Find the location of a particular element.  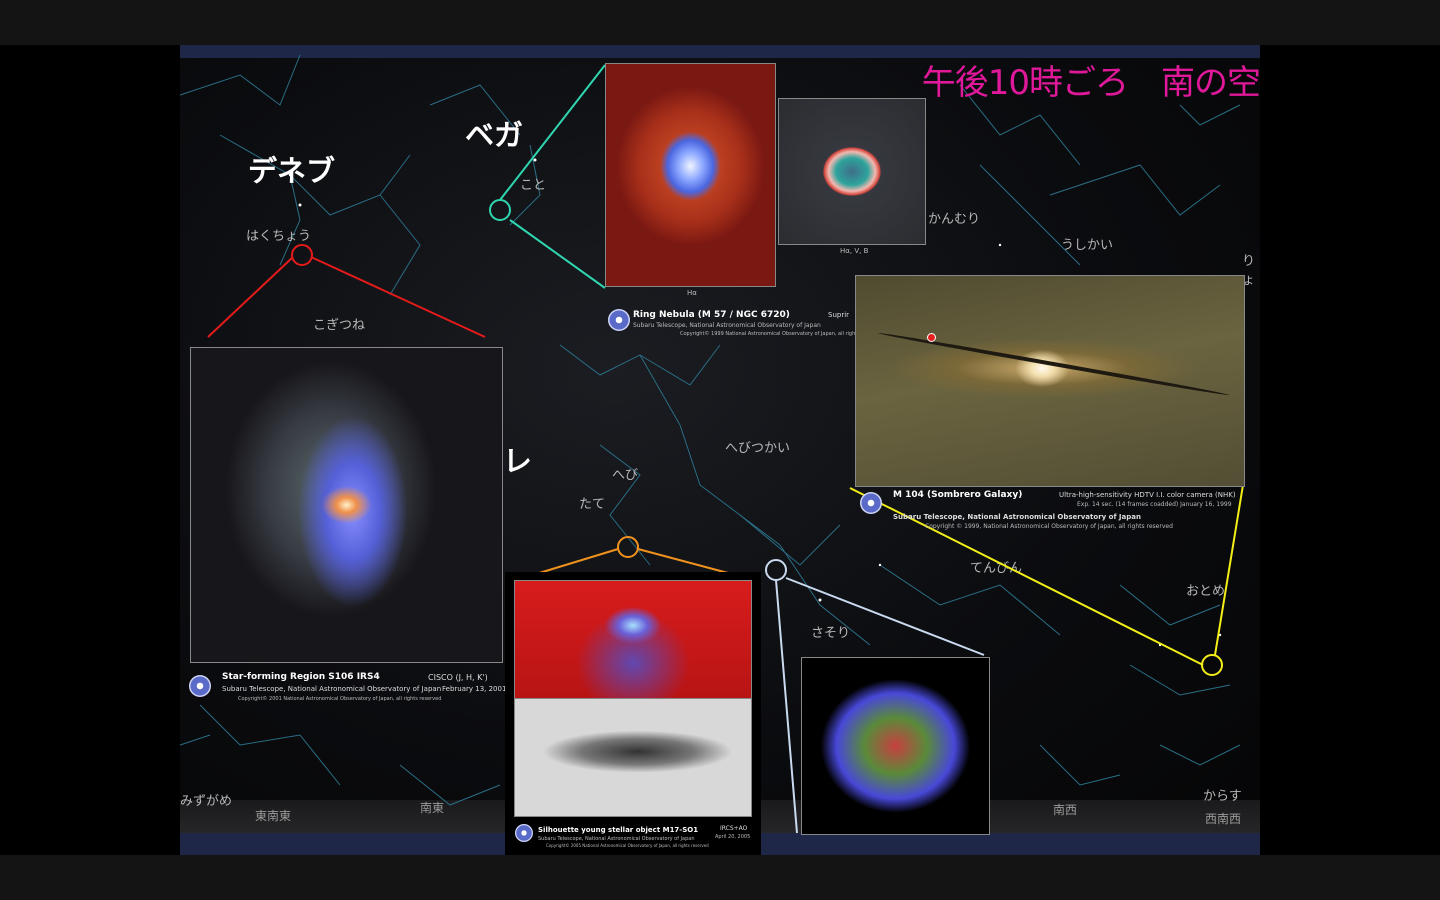

sombrero-pointer-line-right is located at coordinates (1229, 570).